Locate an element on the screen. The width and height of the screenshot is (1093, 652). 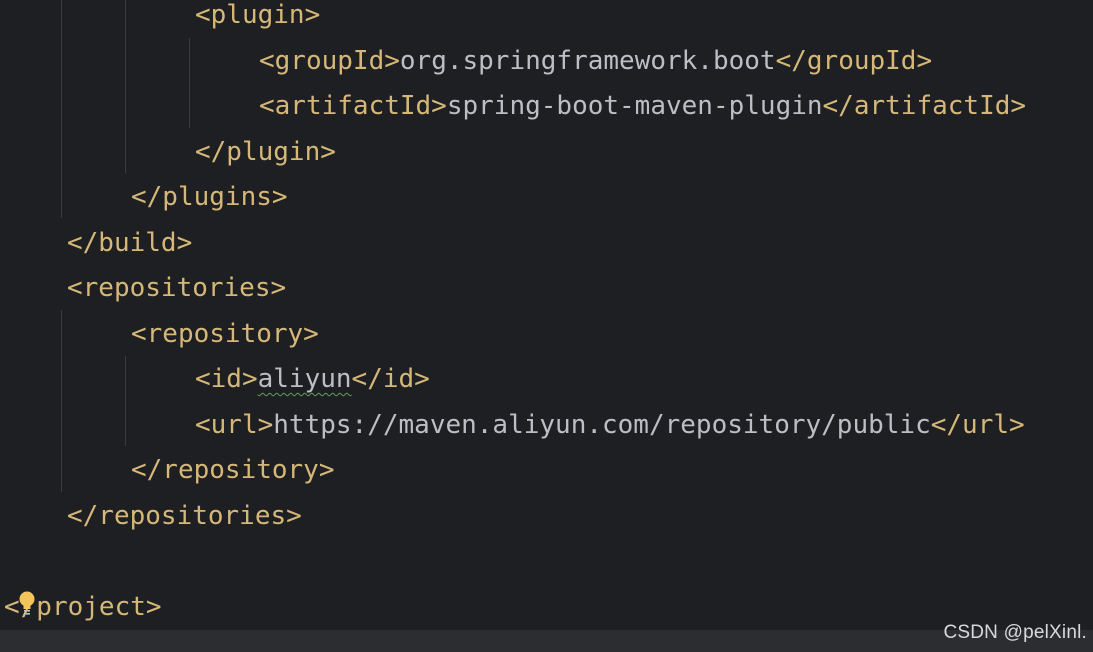
code-line: </plugins> is located at coordinates (209, 197).